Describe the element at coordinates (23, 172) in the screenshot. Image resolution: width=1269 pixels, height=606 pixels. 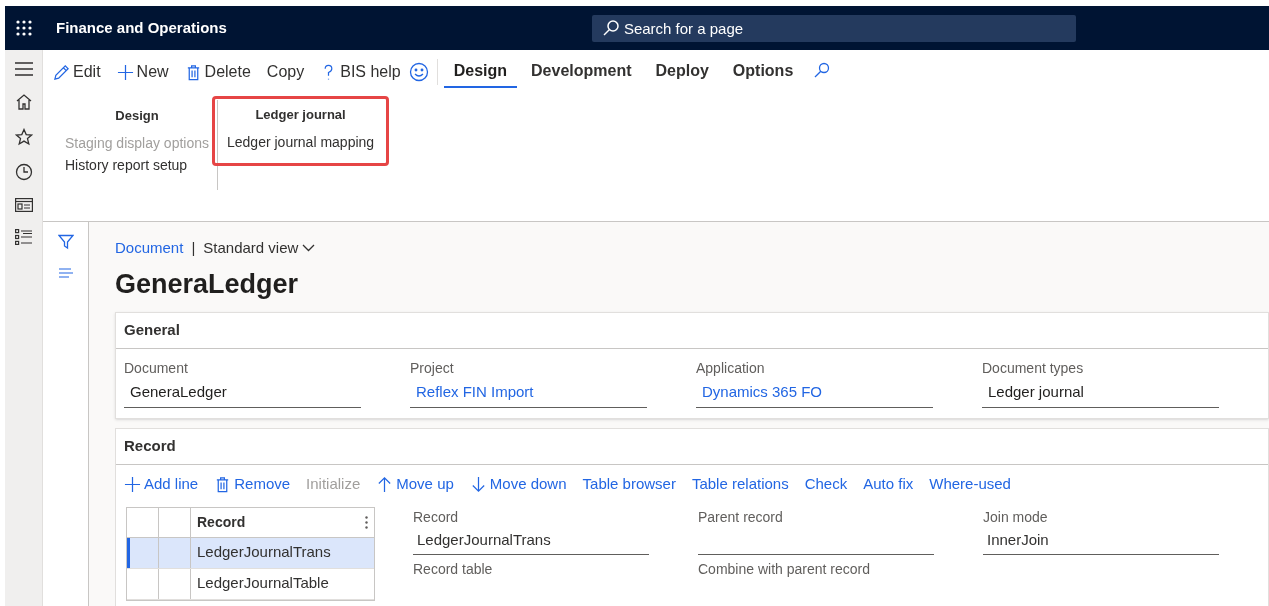
I see `clock-icon` at that location.